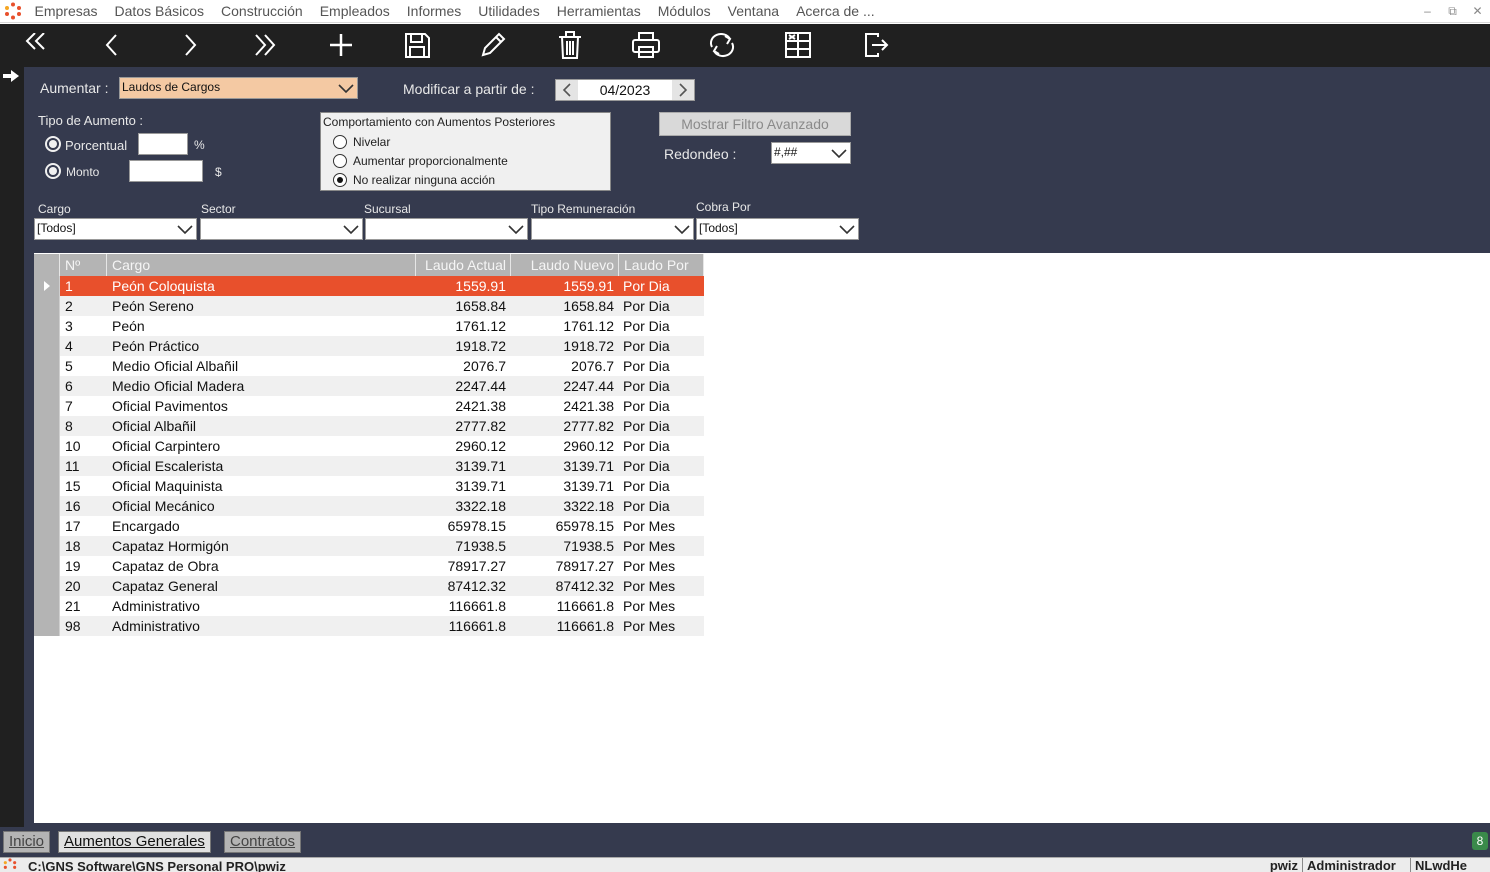 This screenshot has width=1490, height=872. Describe the element at coordinates (66, 11) in the screenshot. I see `menu-empresas: Empresas` at that location.